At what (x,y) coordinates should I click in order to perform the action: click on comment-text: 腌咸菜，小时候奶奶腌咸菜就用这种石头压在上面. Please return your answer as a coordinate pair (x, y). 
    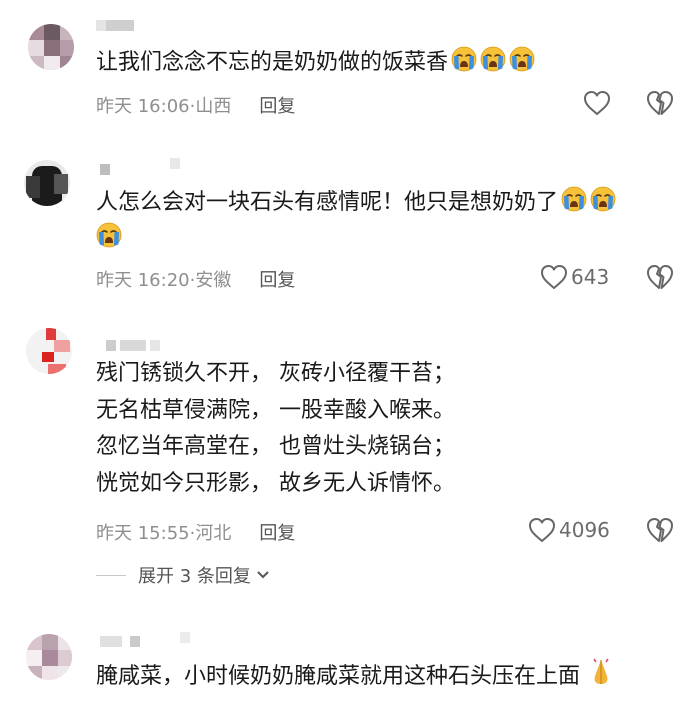
    Looking at the image, I should click on (354, 676).